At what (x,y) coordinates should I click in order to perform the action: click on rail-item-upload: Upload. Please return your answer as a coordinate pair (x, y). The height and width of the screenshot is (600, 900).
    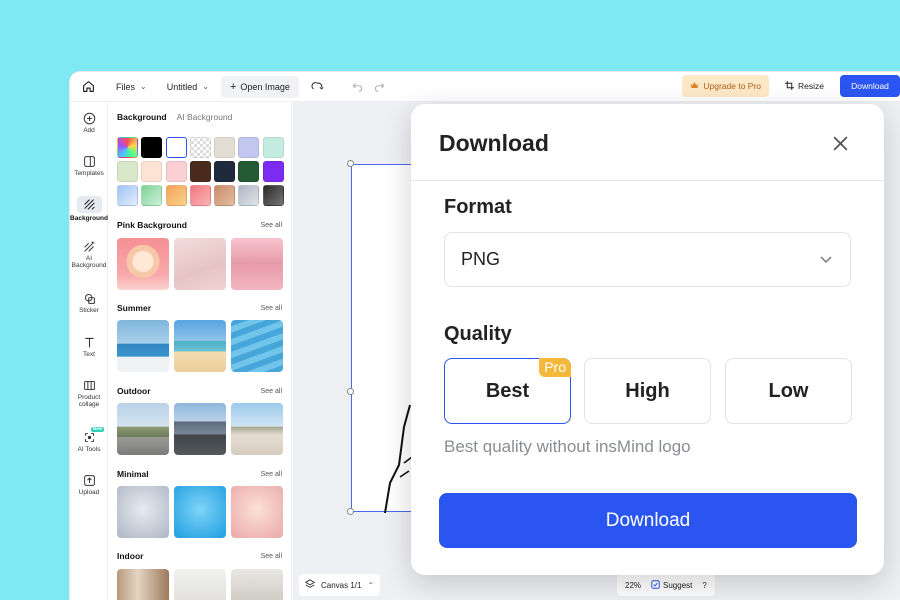
    Looking at the image, I should click on (89, 485).